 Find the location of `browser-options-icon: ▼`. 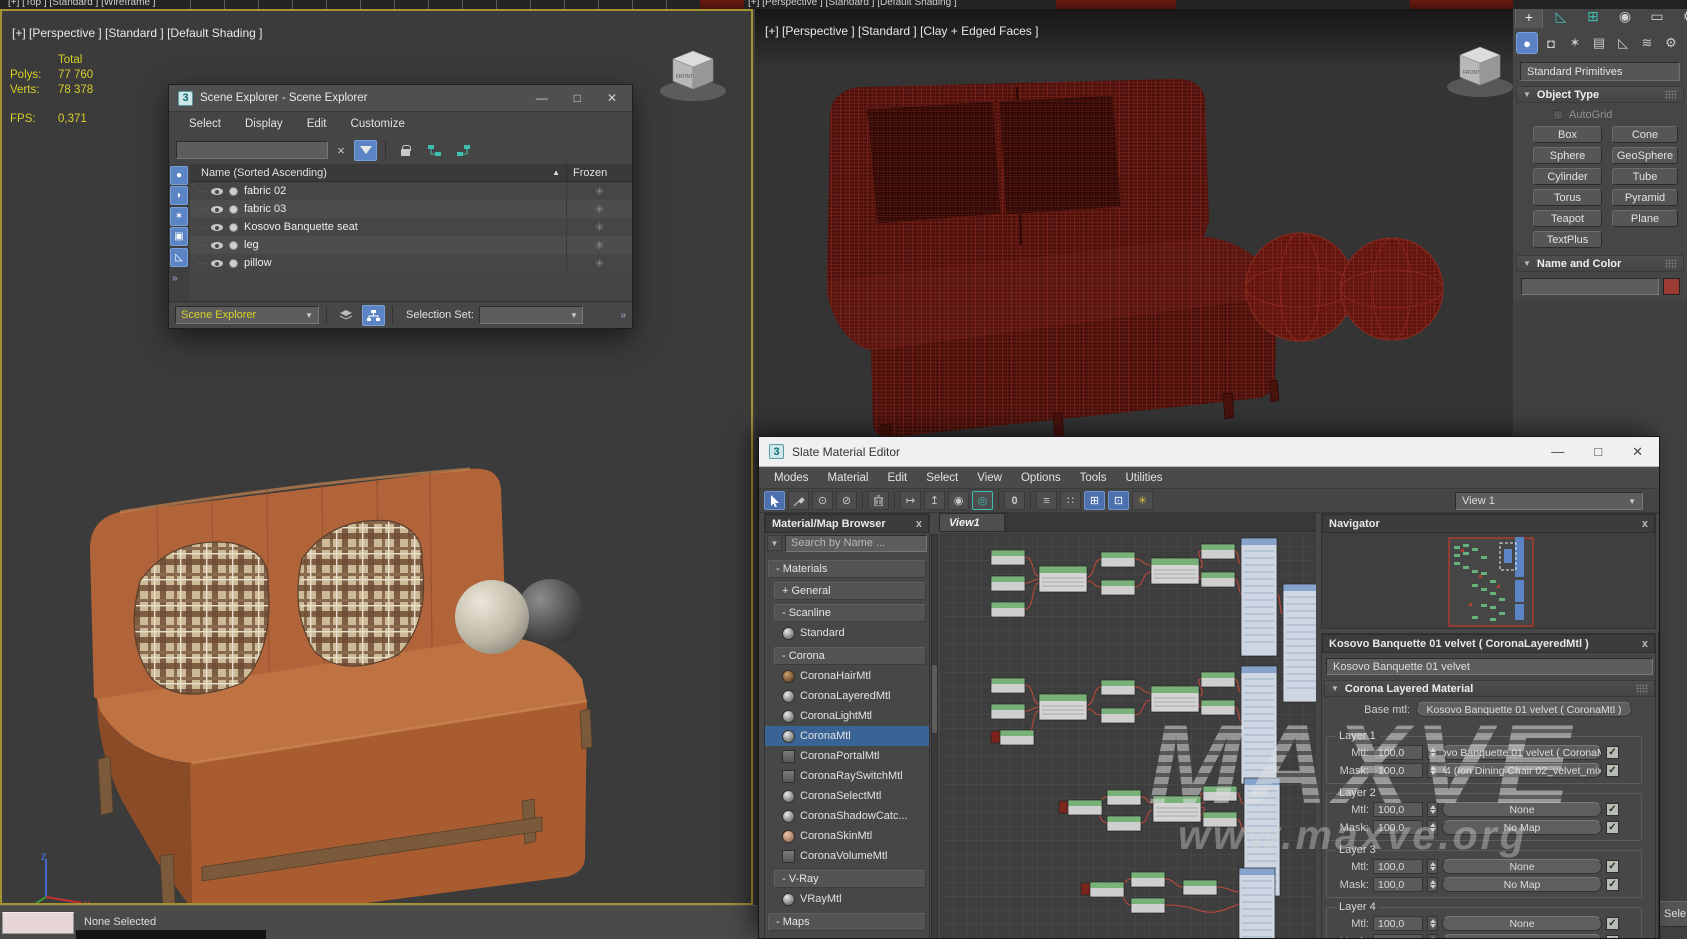

browser-options-icon: ▼ is located at coordinates (774, 543).